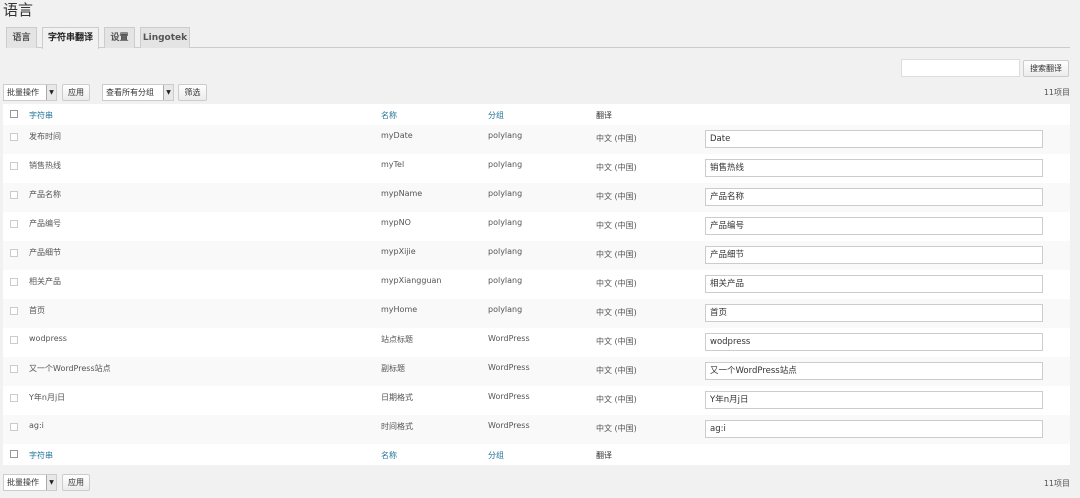 This screenshot has height=498, width=1080. Describe the element at coordinates (536, 226) in the screenshot. I see `table-row: 产品编号 mypNO polylang 中文 (中国) 产品编号` at that location.